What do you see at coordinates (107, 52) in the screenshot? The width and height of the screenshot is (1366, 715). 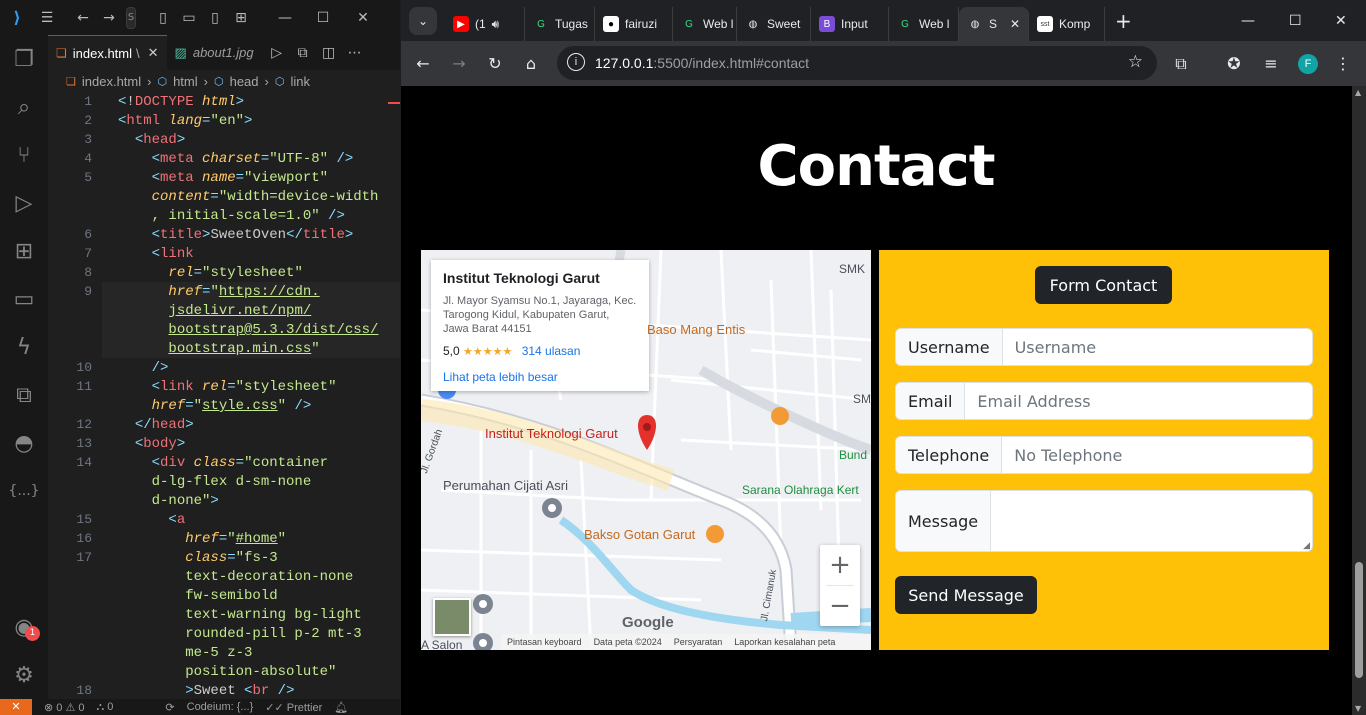 I see `tab-index-html: ❏ index.html \ ✕` at bounding box center [107, 52].